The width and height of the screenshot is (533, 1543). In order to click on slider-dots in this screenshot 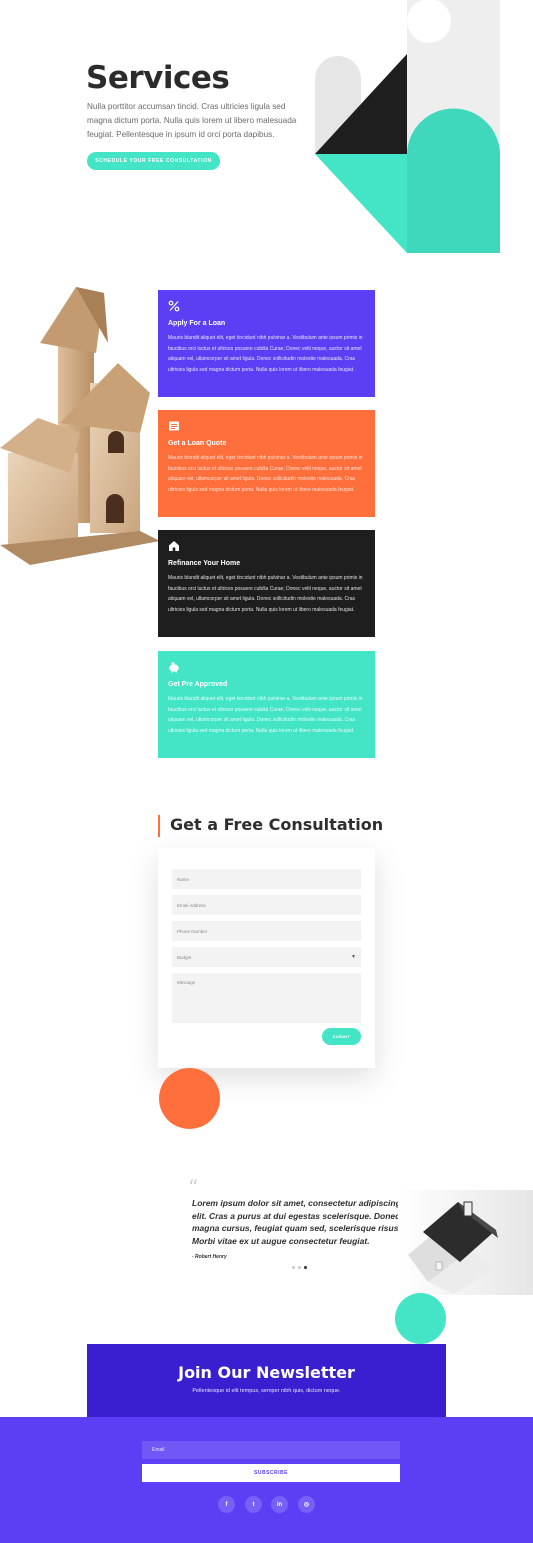, I will do `click(302, 1268)`.